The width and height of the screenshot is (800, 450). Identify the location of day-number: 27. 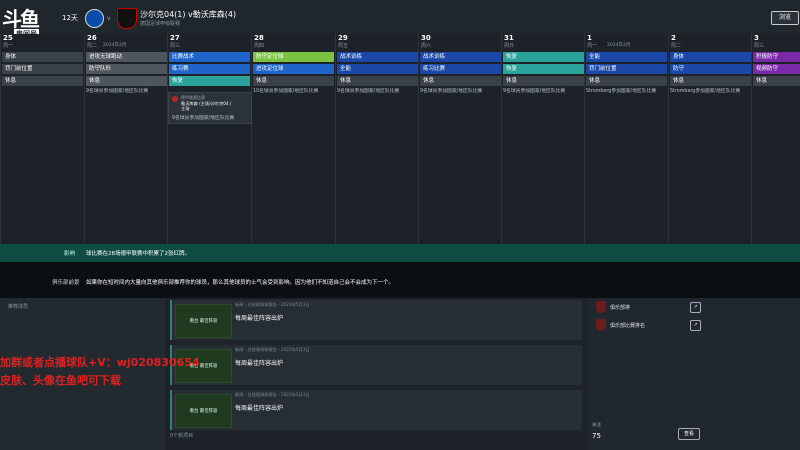
(175, 38).